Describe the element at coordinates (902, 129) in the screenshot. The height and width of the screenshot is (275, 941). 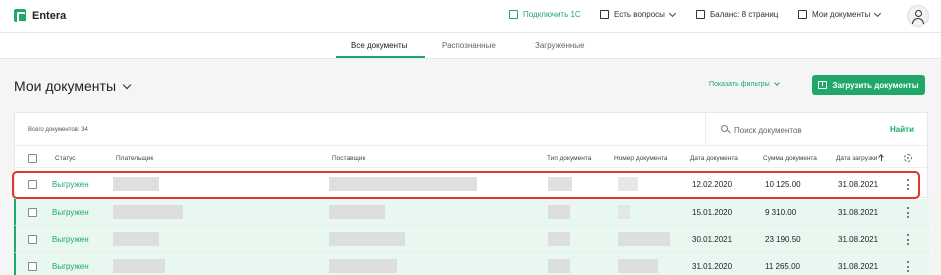
I see `find-button: Найти` at that location.